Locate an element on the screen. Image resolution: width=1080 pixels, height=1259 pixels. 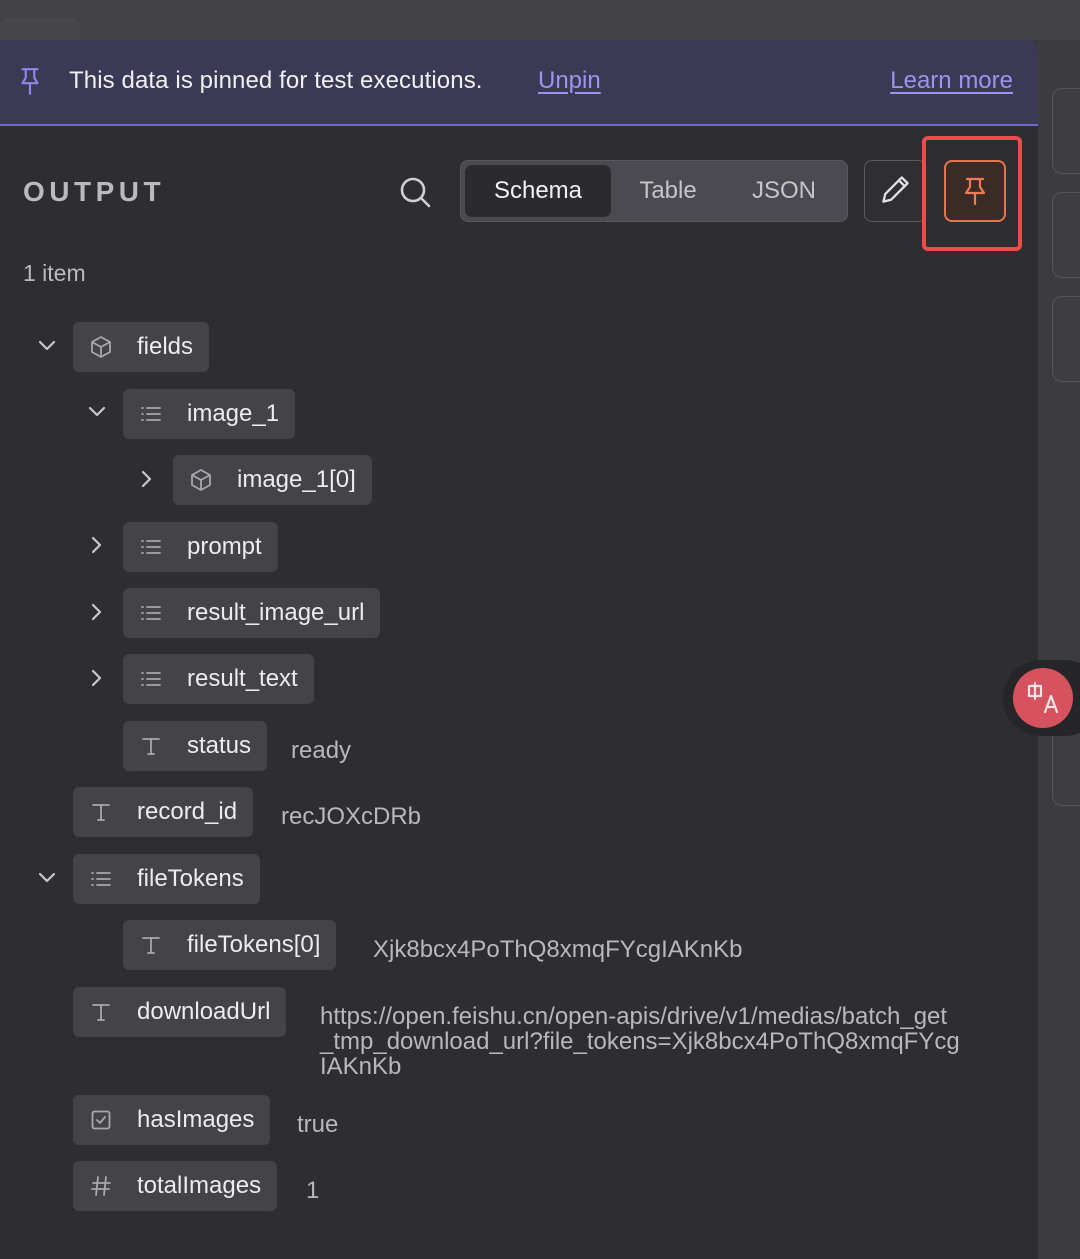
tree-node-prompt: prompt is located at coordinates (200, 547).